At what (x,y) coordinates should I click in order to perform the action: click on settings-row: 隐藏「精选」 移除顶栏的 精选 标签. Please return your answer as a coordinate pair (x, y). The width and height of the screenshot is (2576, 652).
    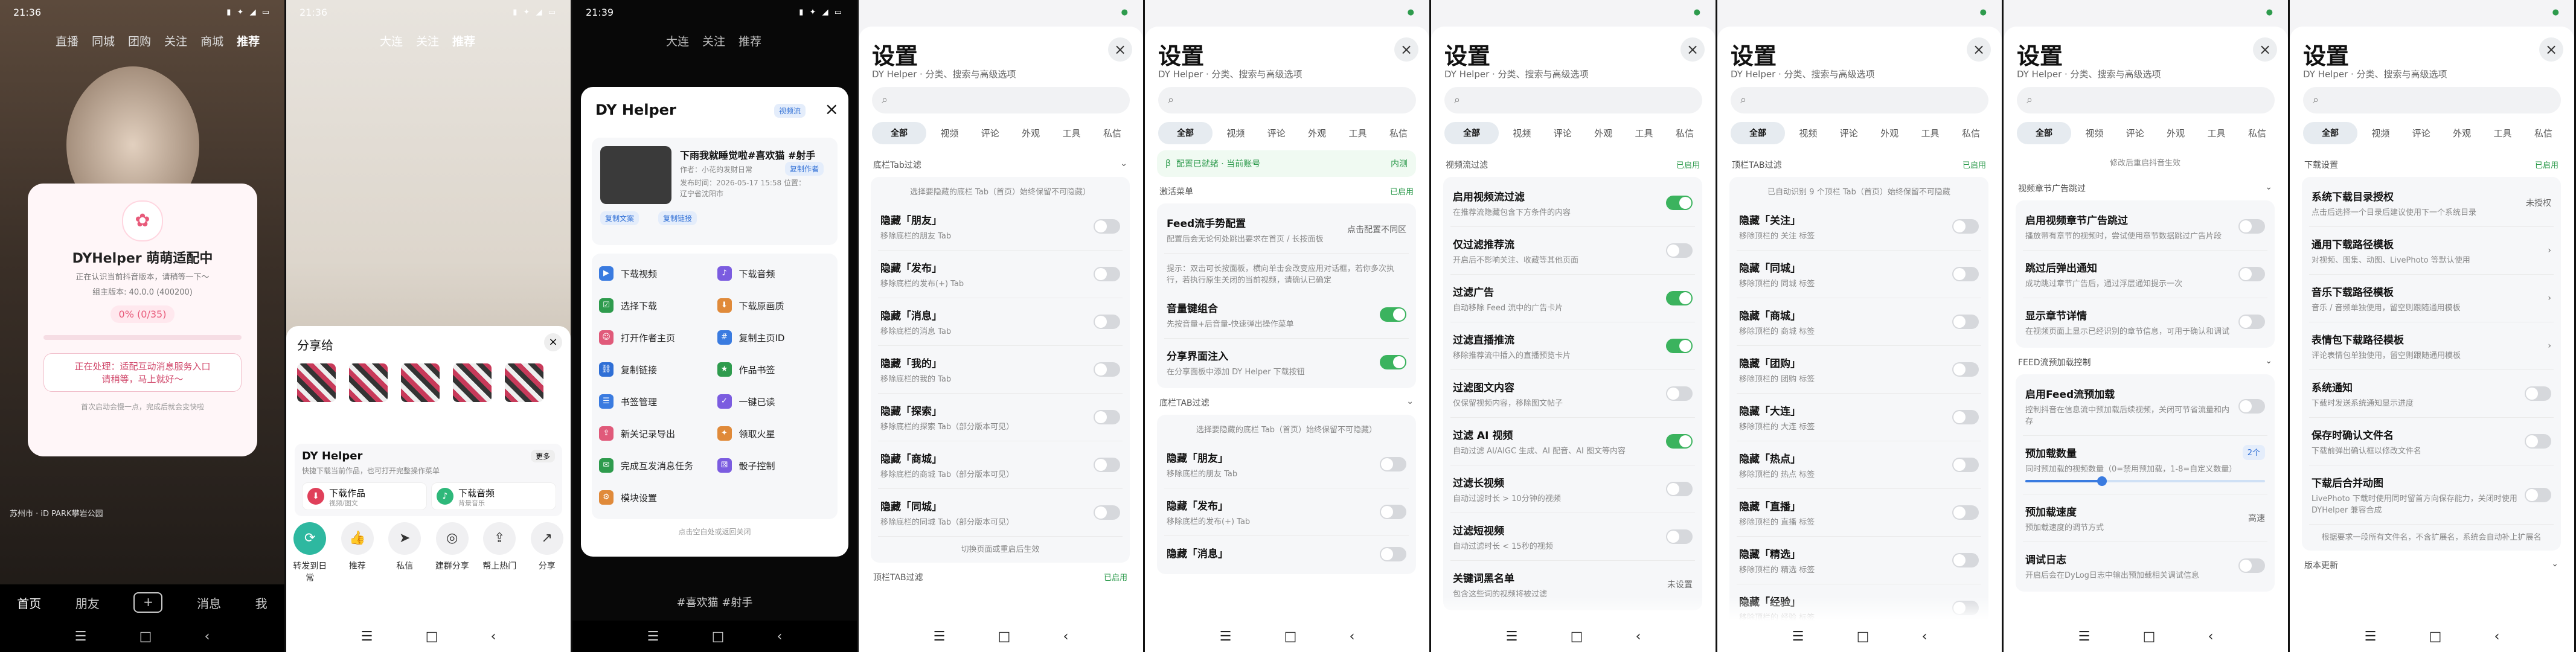
    Looking at the image, I should click on (1859, 560).